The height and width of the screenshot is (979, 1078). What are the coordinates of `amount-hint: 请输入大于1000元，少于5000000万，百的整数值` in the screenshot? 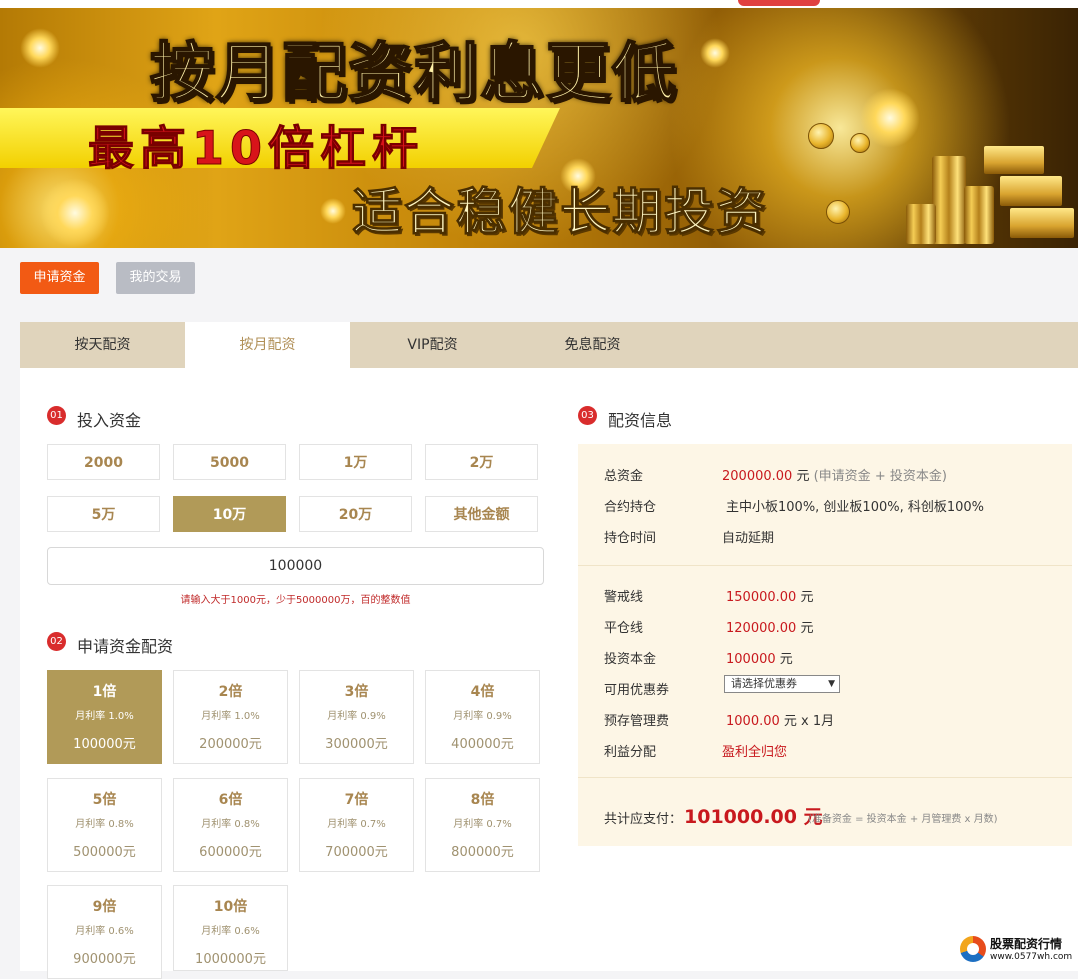 It's located at (295, 600).